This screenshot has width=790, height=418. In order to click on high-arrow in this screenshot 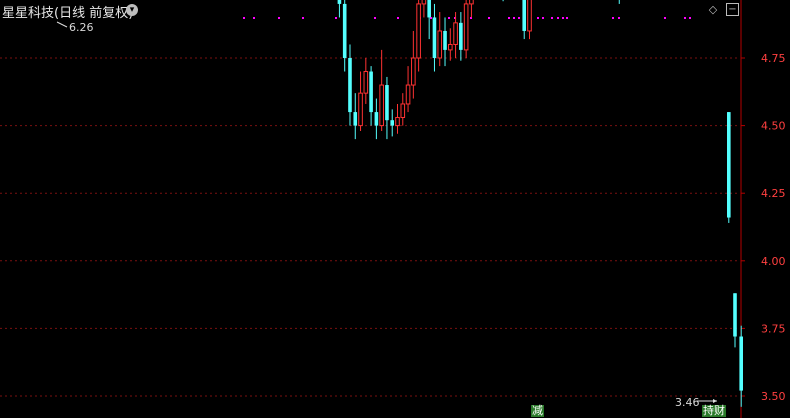, I will do `click(62, 24)`.